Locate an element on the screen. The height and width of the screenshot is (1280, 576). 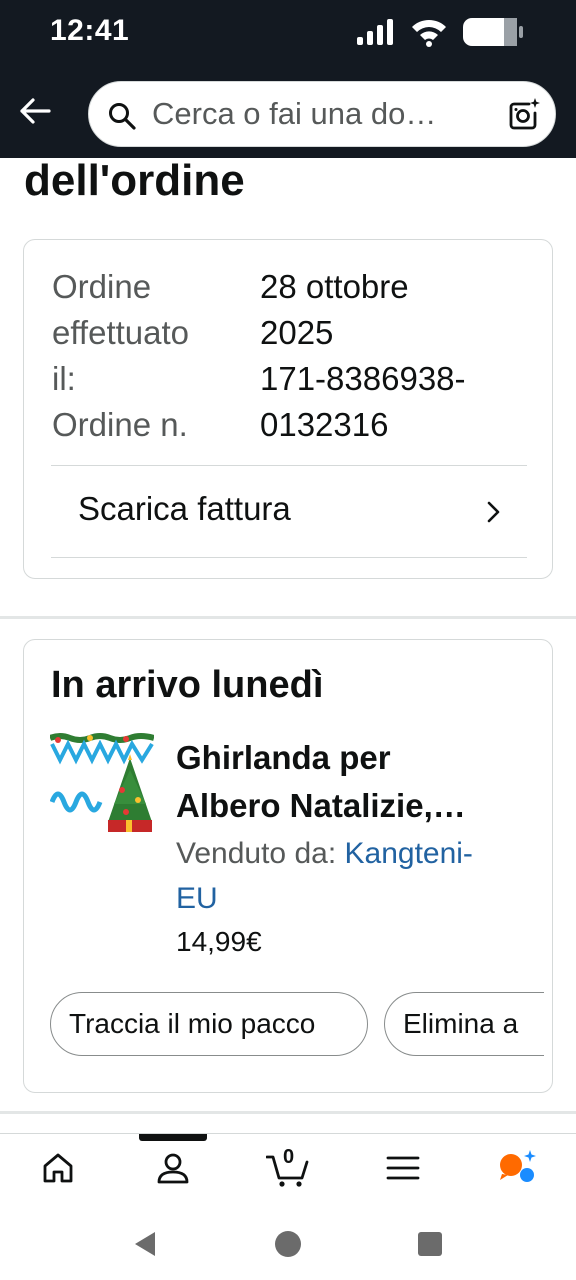
recents-square-icon is located at coordinates (430, 1244).